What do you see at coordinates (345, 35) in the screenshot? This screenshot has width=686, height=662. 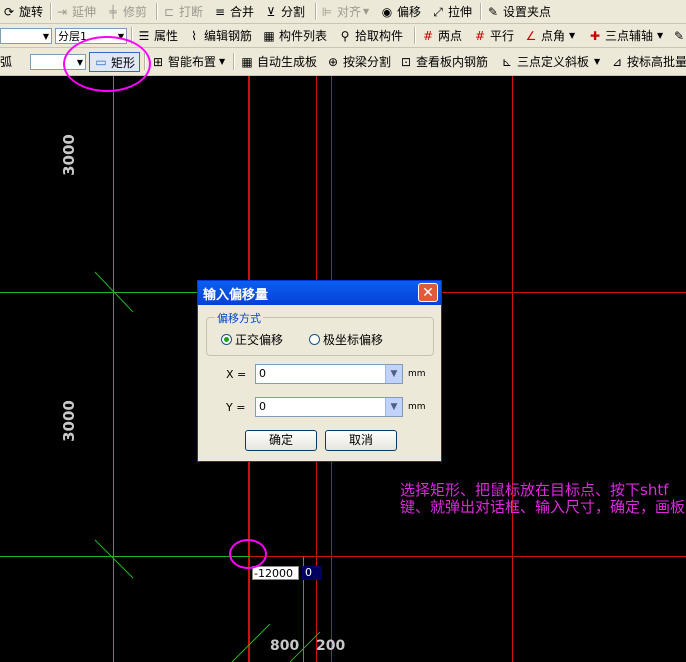 I see `pick-icon: ⚲` at bounding box center [345, 35].